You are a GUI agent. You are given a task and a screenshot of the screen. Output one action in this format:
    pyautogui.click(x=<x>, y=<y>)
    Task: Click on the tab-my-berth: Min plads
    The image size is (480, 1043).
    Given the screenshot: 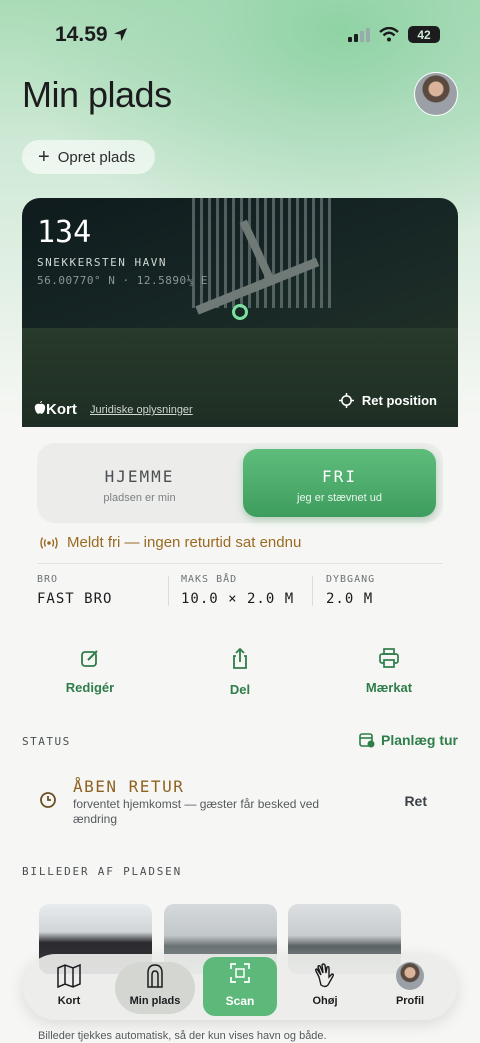 What is the action you would take?
    pyautogui.click(x=155, y=988)
    